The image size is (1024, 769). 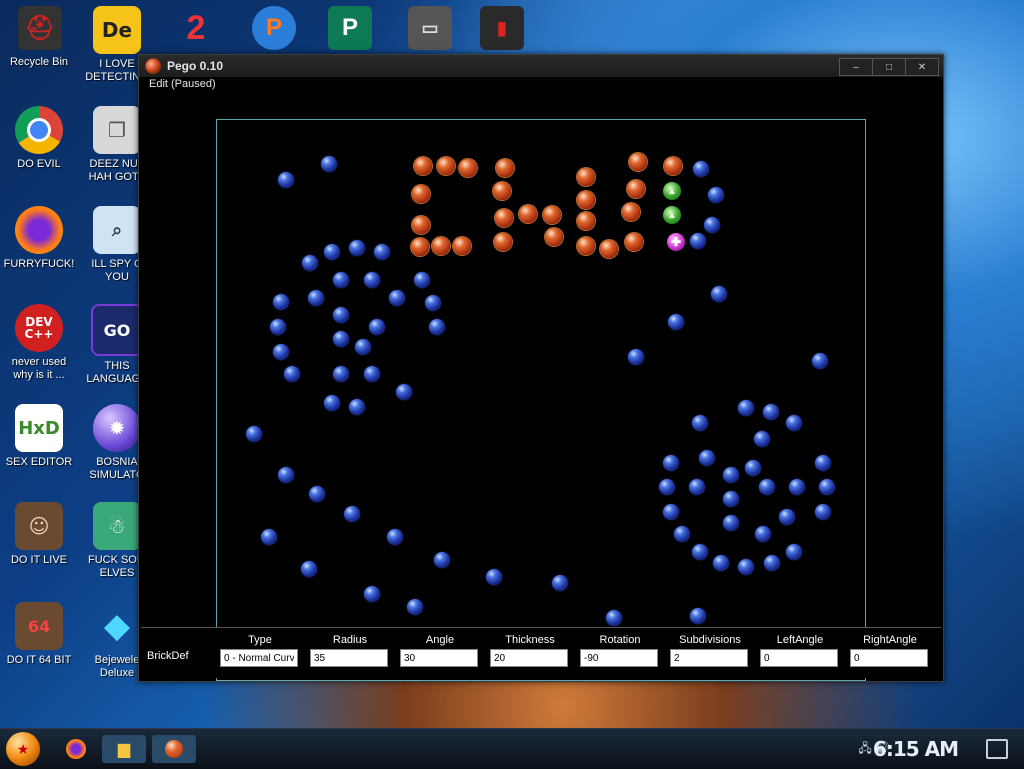 What do you see at coordinates (39, 238) in the screenshot?
I see `desktop-icon-furry: FURRYFUCK!` at bounding box center [39, 238].